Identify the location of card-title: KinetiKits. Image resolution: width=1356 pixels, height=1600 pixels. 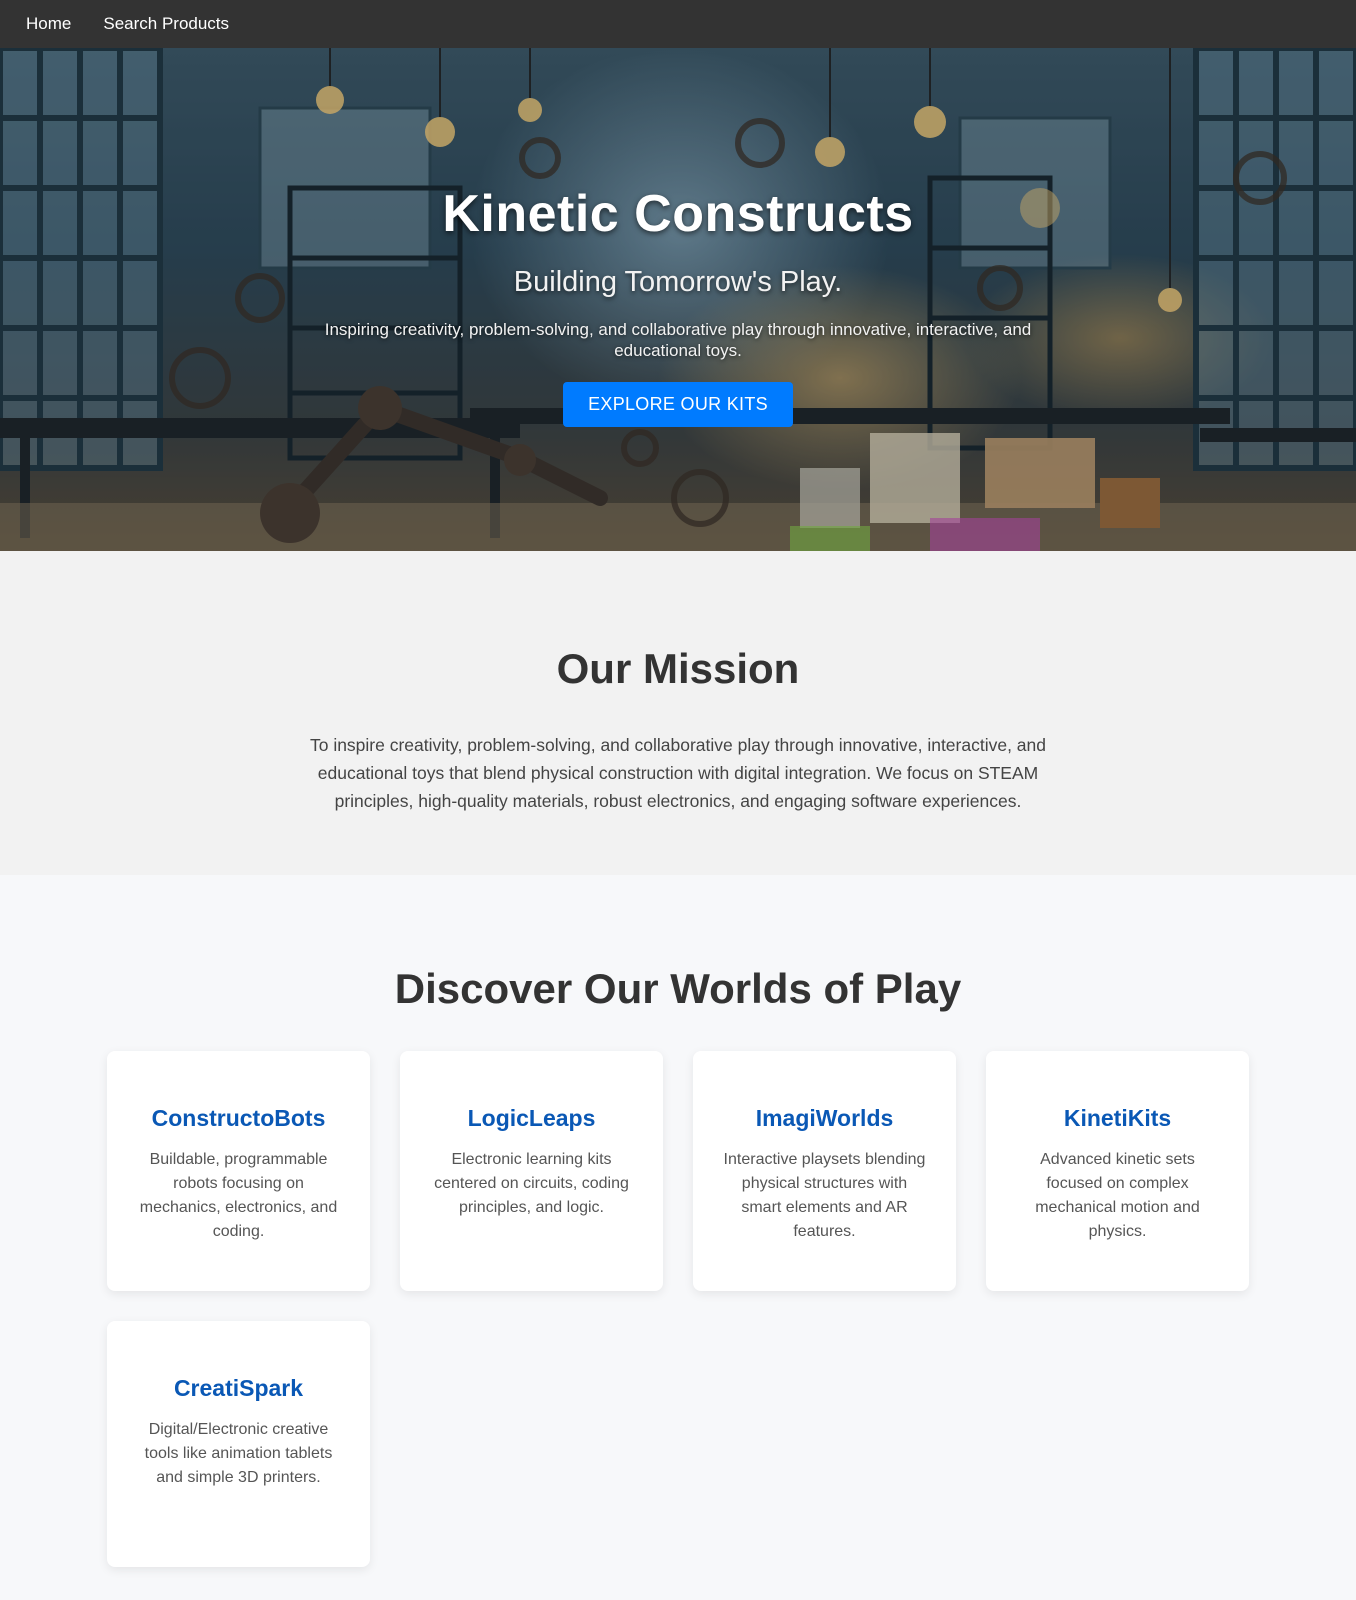
(1117, 1118).